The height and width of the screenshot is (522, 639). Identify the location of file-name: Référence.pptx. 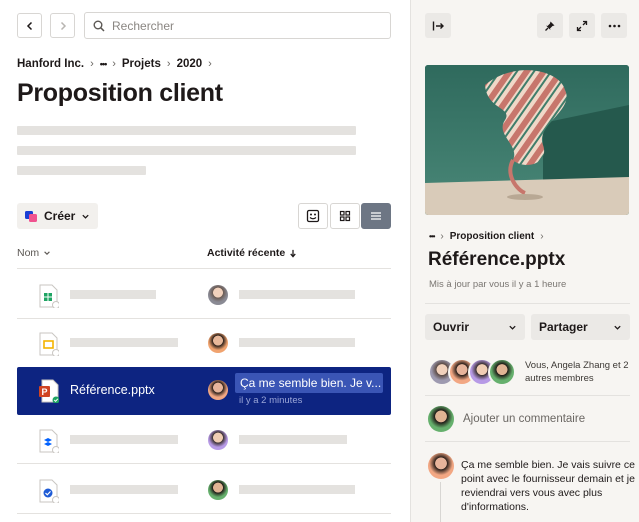
(112, 390).